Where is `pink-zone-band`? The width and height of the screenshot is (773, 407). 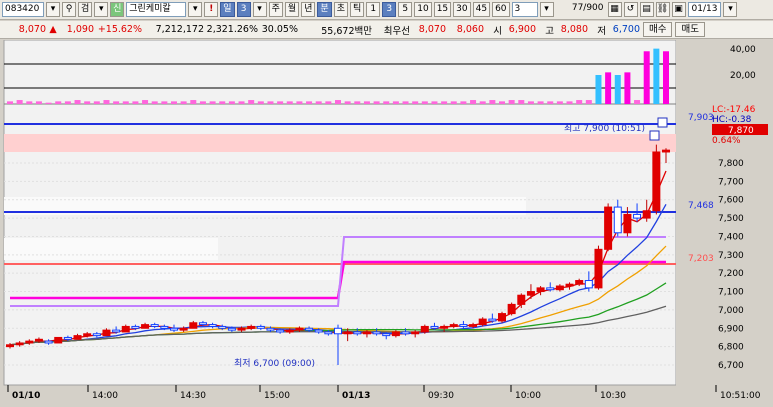
pink-zone-band is located at coordinates (340, 143).